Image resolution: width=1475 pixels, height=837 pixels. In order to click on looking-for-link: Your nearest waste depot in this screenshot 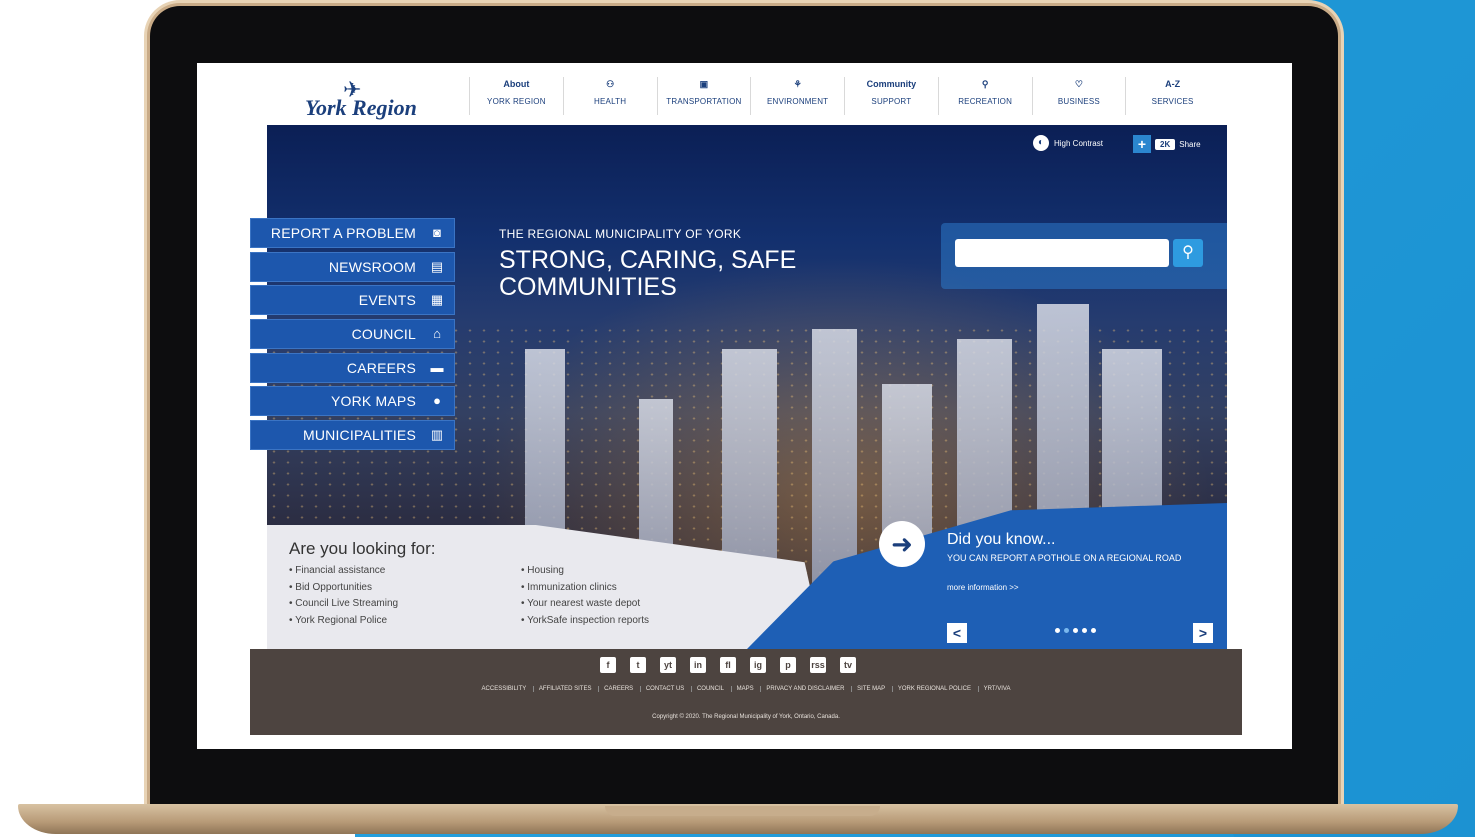, I will do `click(585, 604)`.